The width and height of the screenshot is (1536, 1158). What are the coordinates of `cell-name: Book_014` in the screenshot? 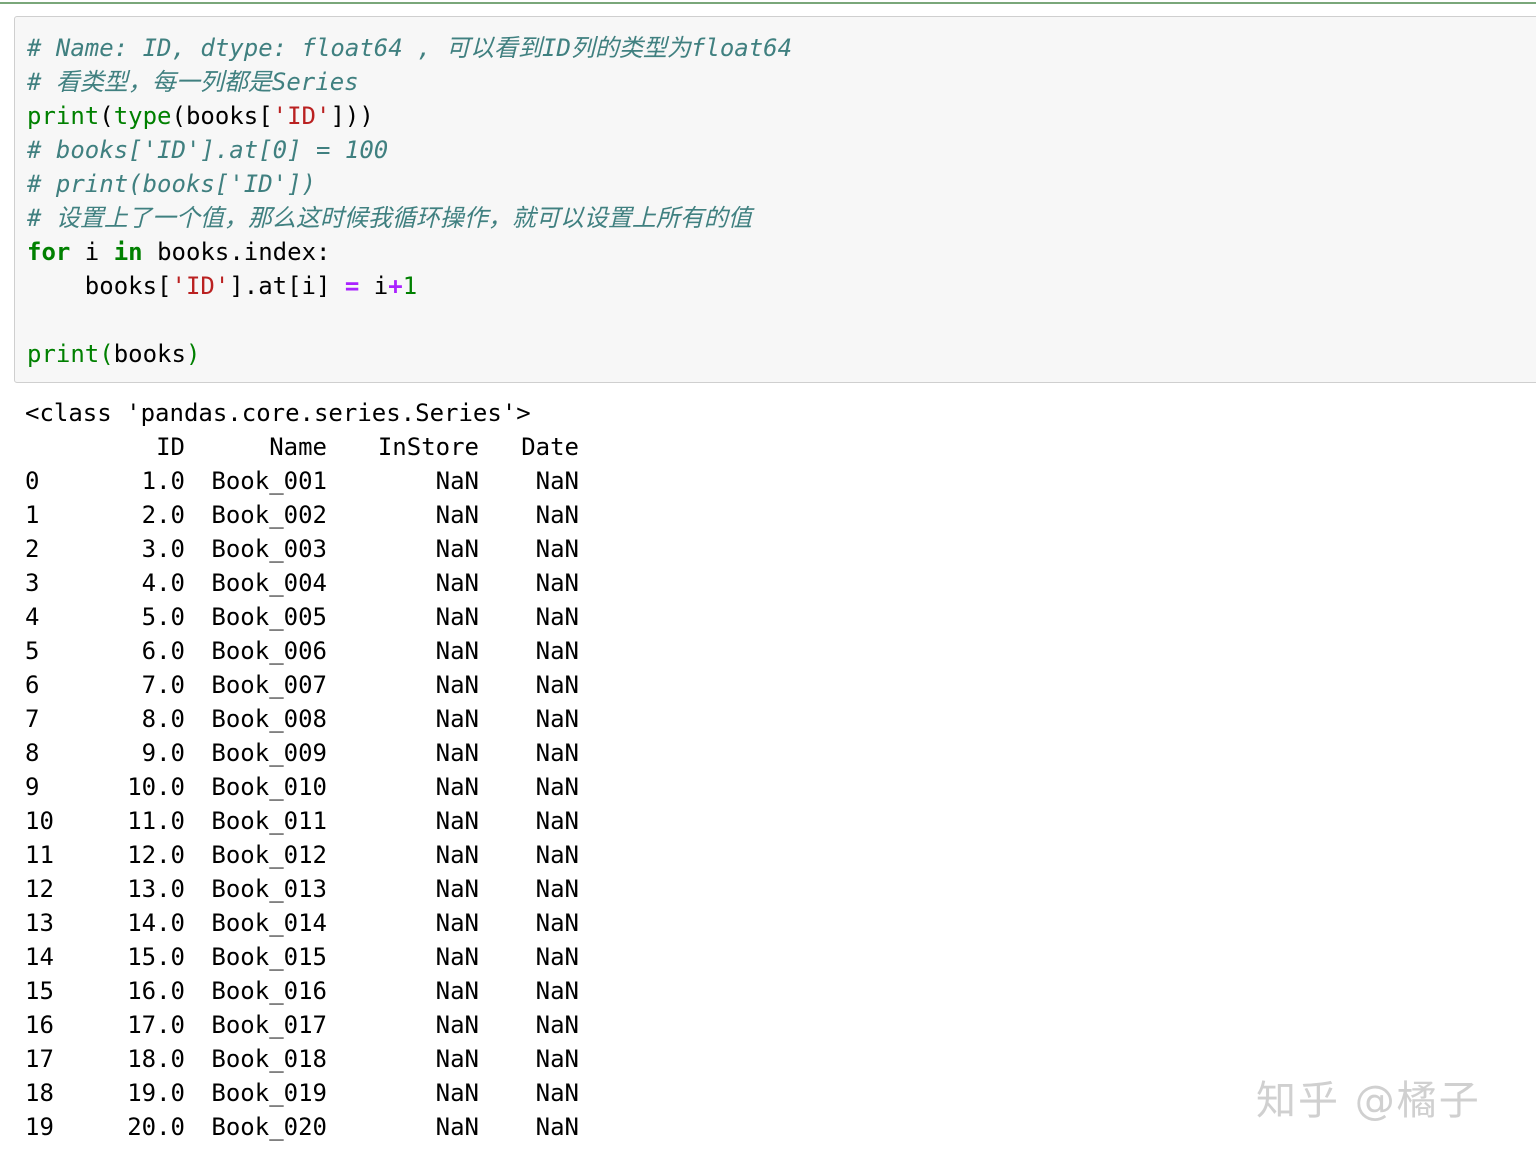 It's located at (269, 923).